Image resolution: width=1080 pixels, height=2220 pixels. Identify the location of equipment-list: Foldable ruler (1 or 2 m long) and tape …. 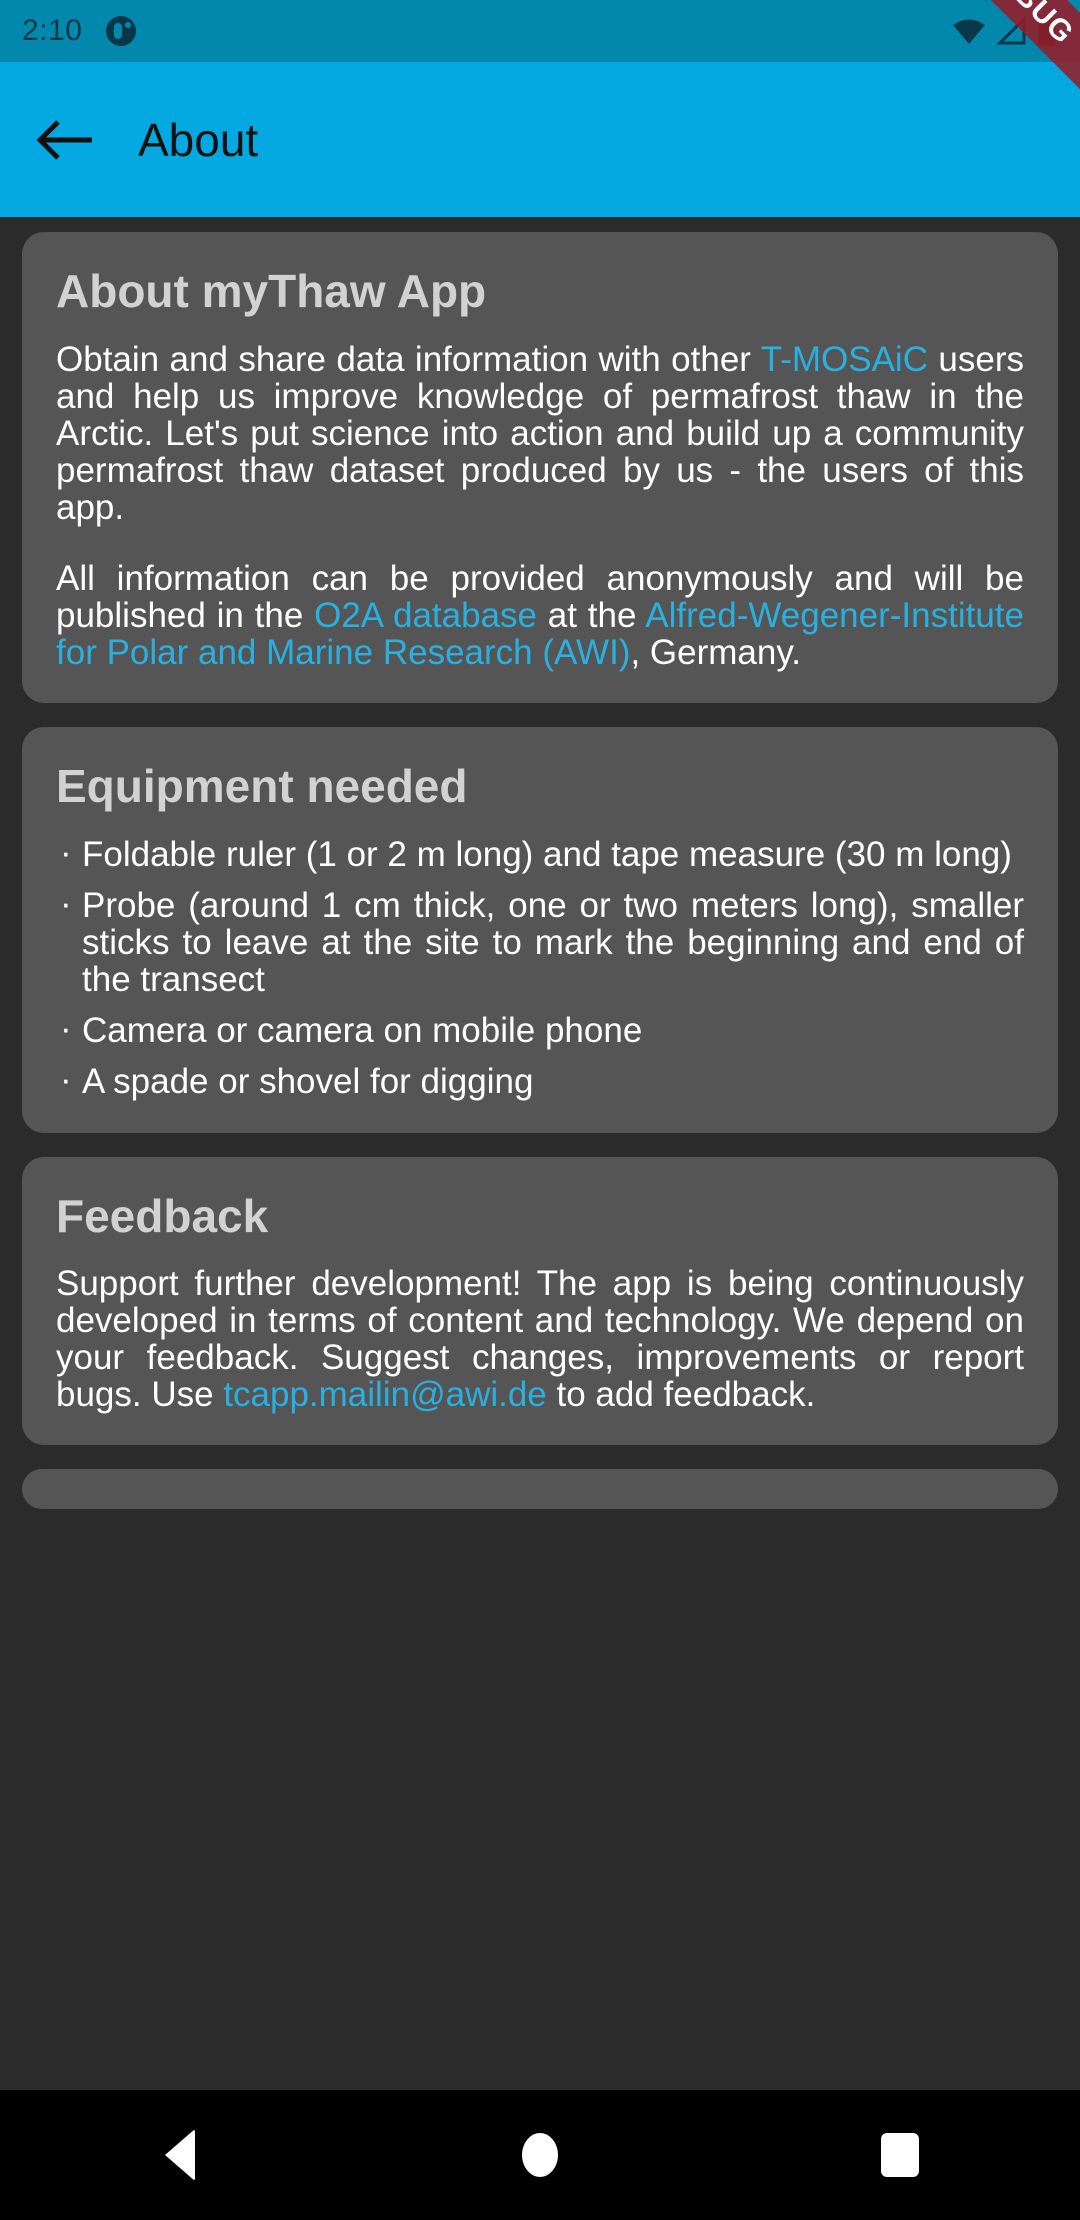
(540, 967).